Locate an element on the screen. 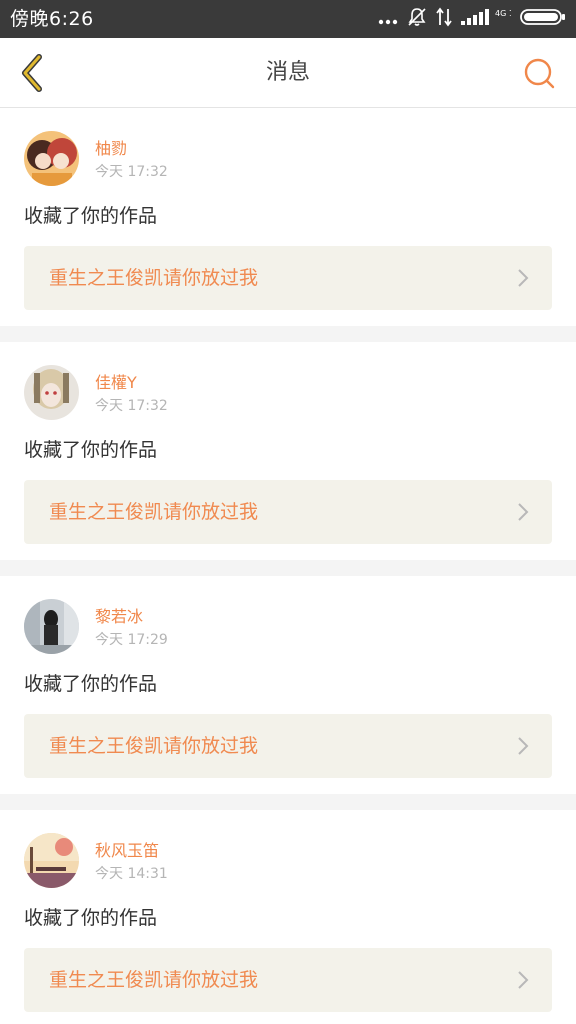 Image resolution: width=576 pixels, height=1024 pixels. username: 黎若冰 is located at coordinates (119, 617).